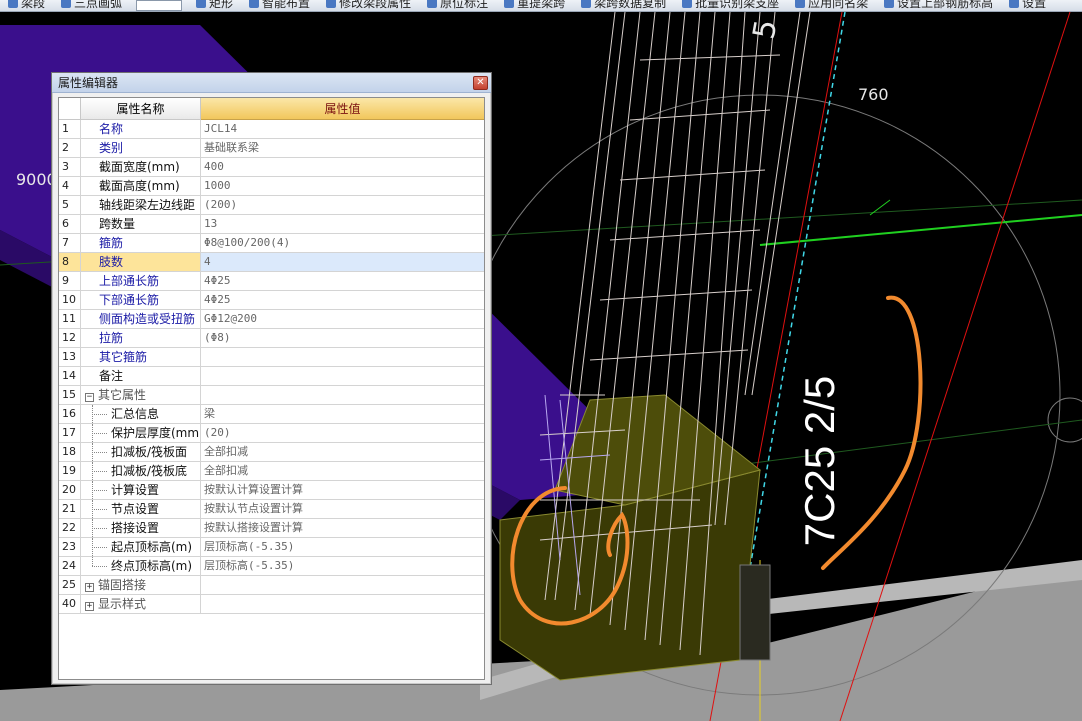 Image resolution: width=1082 pixels, height=721 pixels. Describe the element at coordinates (342, 414) in the screenshot. I see `property-value: 梁` at that location.